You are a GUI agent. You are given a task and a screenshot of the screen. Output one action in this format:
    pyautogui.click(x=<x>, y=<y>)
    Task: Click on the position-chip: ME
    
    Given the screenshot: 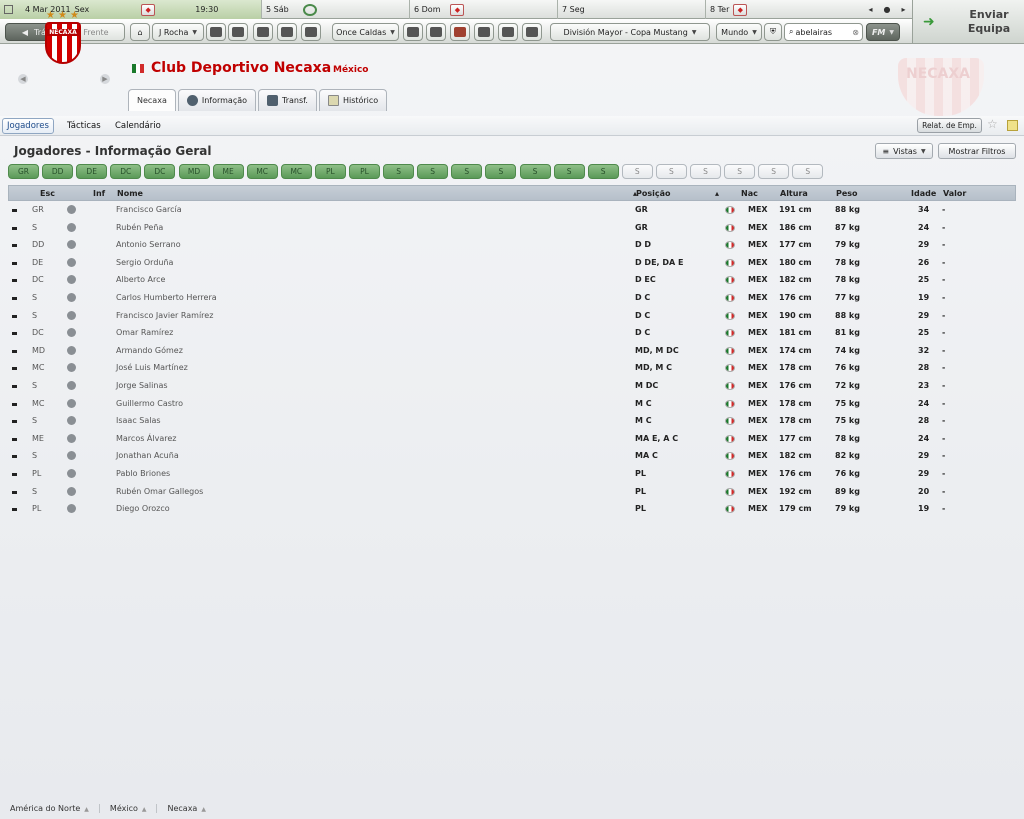 What is the action you would take?
    pyautogui.click(x=228, y=171)
    